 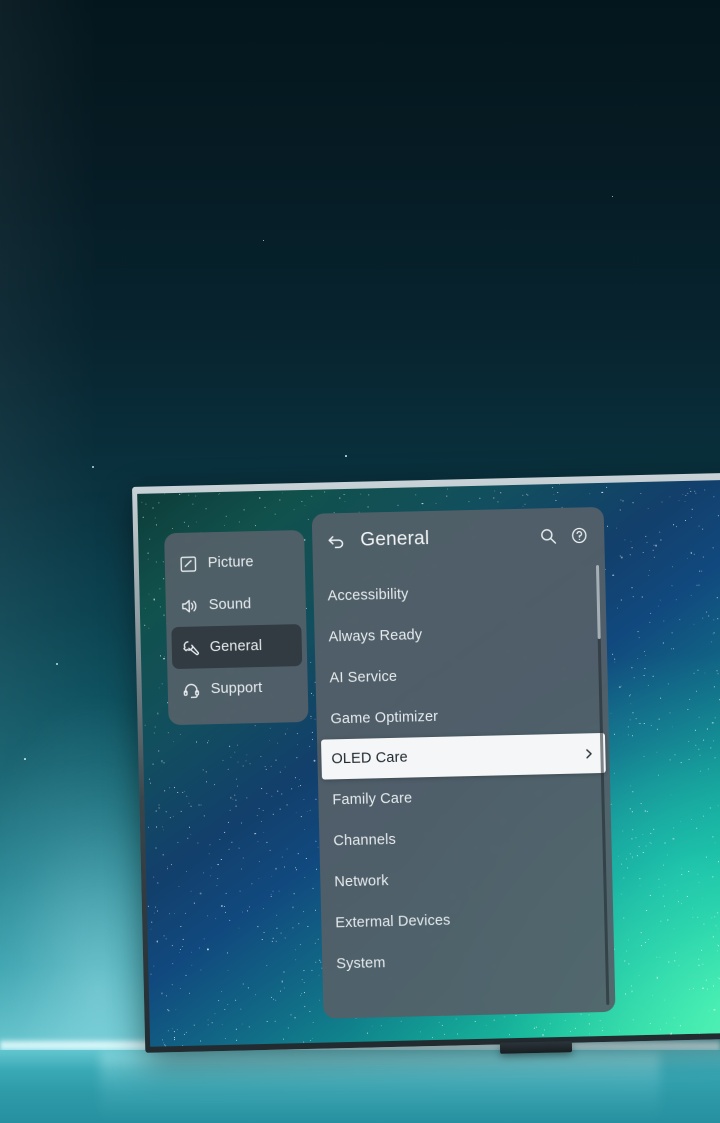 I want to click on sidebar-item-support: Support, so click(x=237, y=688).